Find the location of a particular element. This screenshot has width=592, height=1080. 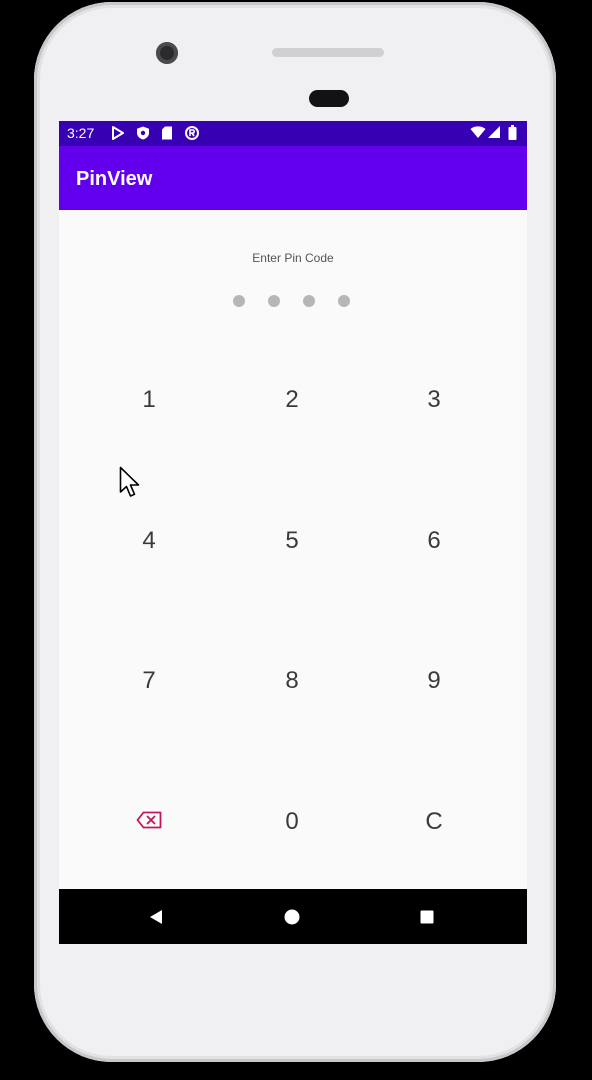

sd-card-icon is located at coordinates (167, 135).